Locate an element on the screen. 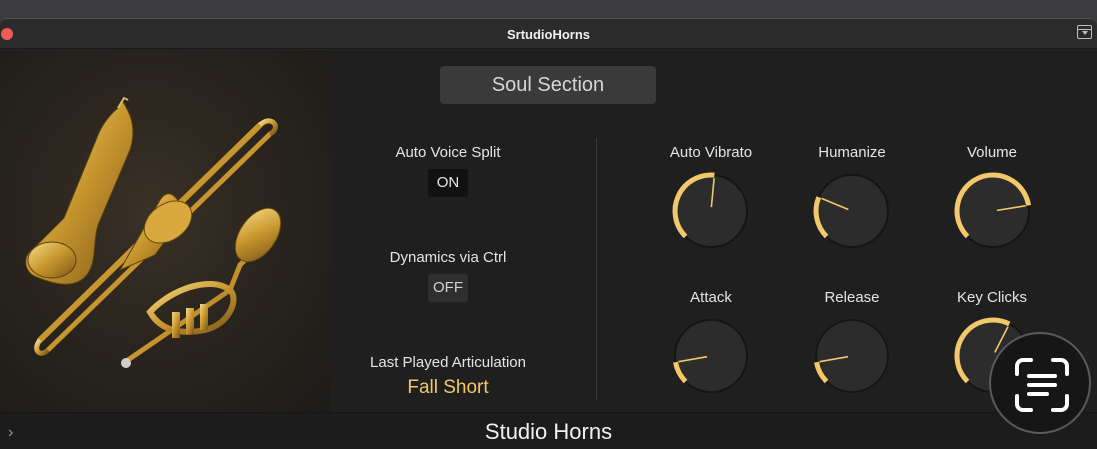 The width and height of the screenshot is (1097, 449). dynamics-via-ctrl-toggle: OFF is located at coordinates (448, 288).